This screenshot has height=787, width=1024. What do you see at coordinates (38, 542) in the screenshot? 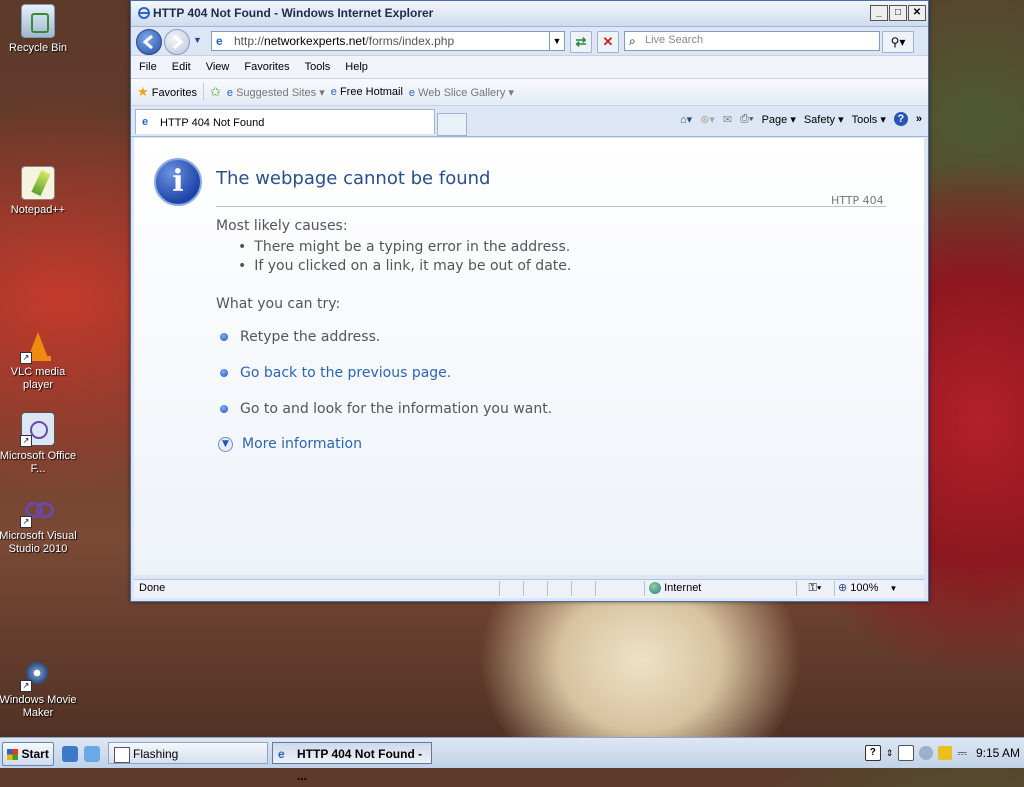
I see `desktop-icon-label: Microsoft Visual Studio 2010` at bounding box center [38, 542].